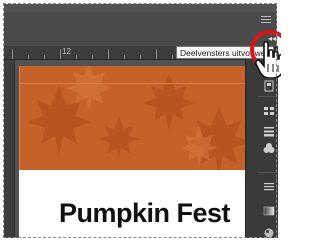 This screenshot has width=320, height=241. What do you see at coordinates (132, 213) in the screenshot?
I see `document-title-text: Pumpkin Fest` at bounding box center [132, 213].